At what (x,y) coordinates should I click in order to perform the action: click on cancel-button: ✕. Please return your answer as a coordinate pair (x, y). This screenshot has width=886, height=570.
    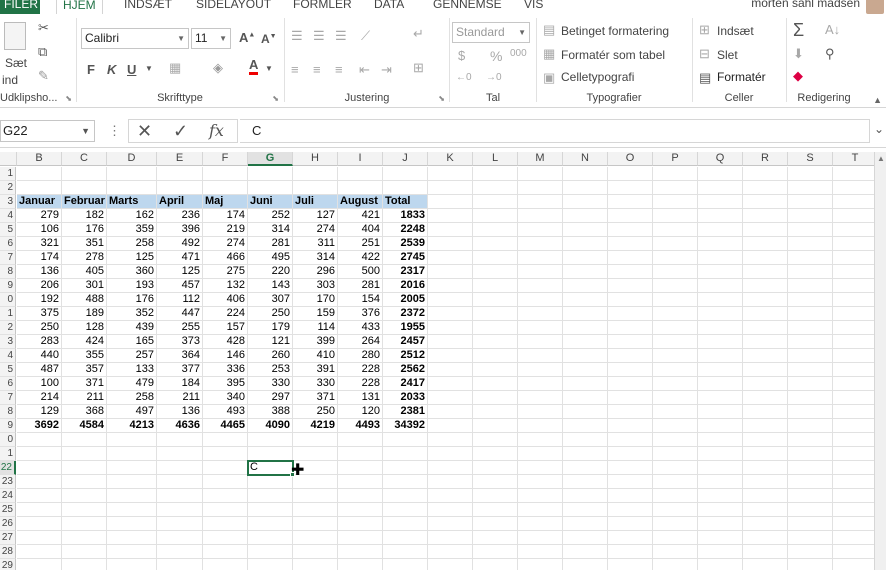
    Looking at the image, I should click on (144, 131).